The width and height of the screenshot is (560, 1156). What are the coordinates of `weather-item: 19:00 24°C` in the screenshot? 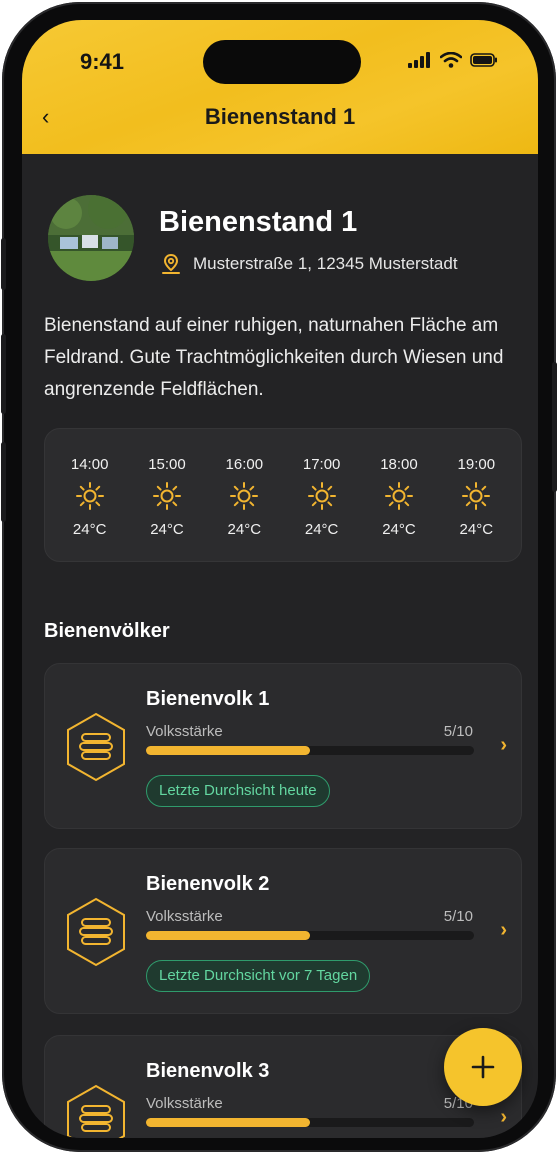 It's located at (476, 483).